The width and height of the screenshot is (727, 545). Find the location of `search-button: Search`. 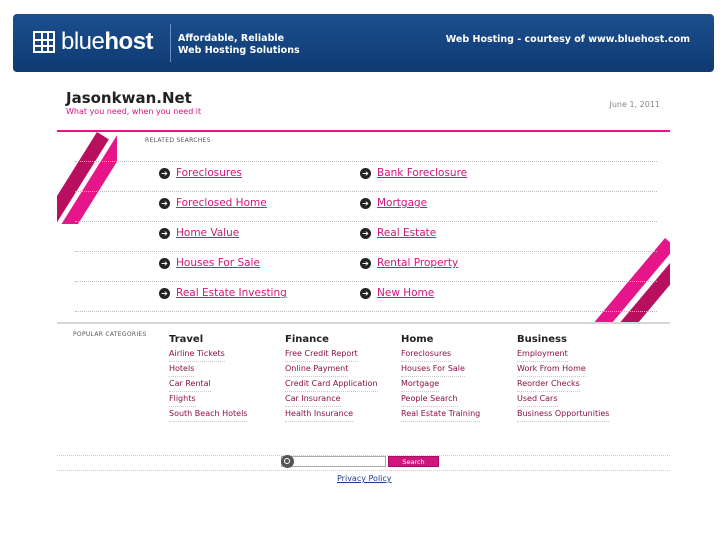

search-button: Search is located at coordinates (413, 461).